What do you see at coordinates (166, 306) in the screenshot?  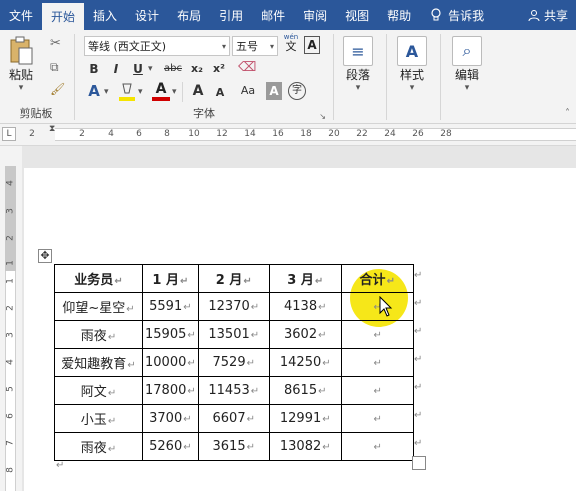 I see `cell-text: 5591` at bounding box center [166, 306].